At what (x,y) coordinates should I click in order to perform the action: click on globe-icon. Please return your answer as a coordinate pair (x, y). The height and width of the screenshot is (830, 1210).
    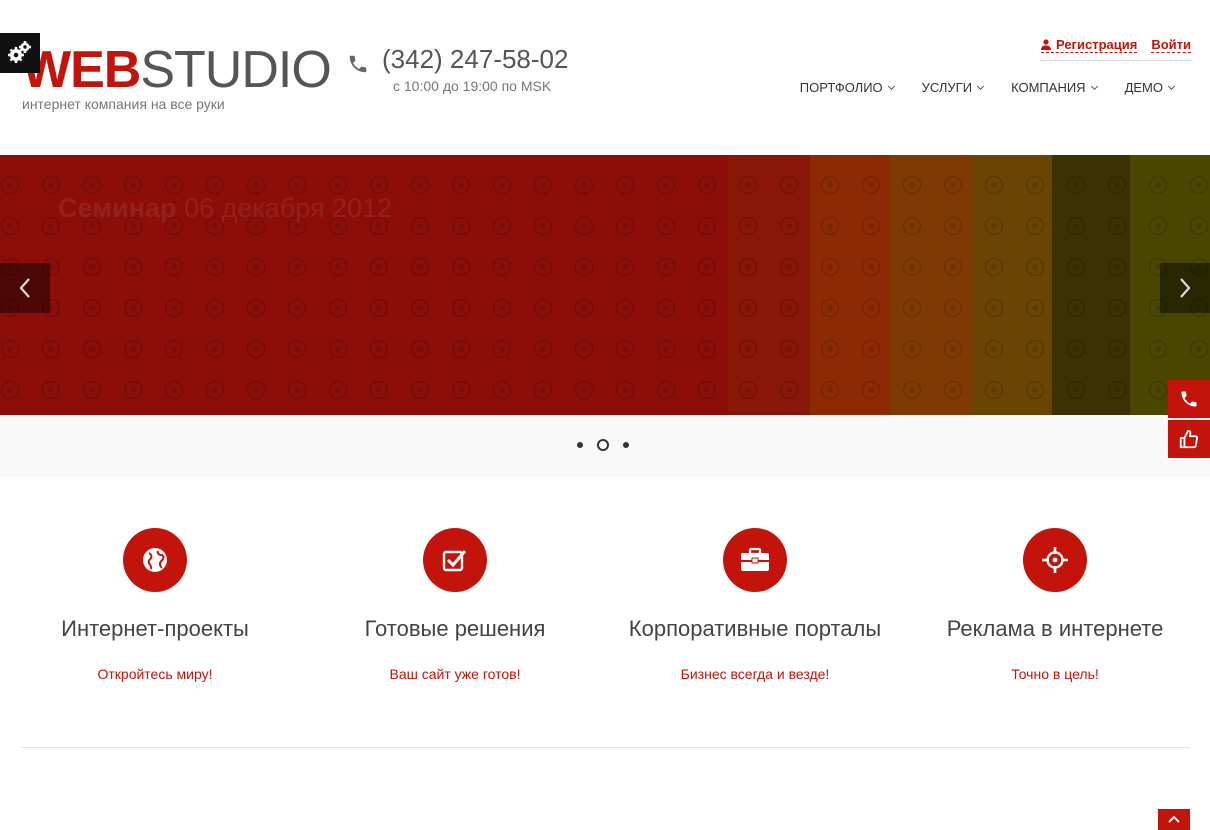
    Looking at the image, I should click on (155, 560).